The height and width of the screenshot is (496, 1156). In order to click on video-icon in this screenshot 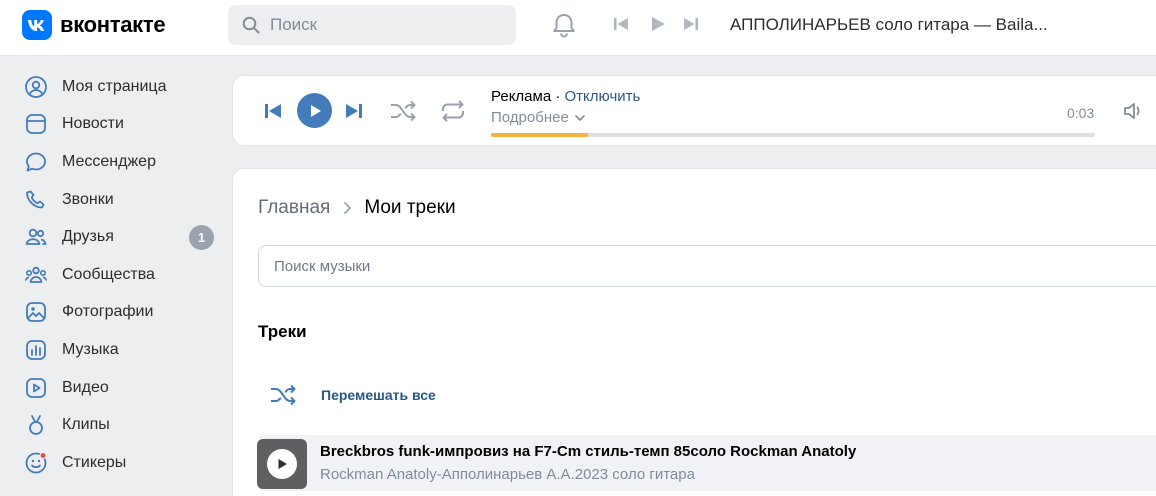, I will do `click(36, 388)`.